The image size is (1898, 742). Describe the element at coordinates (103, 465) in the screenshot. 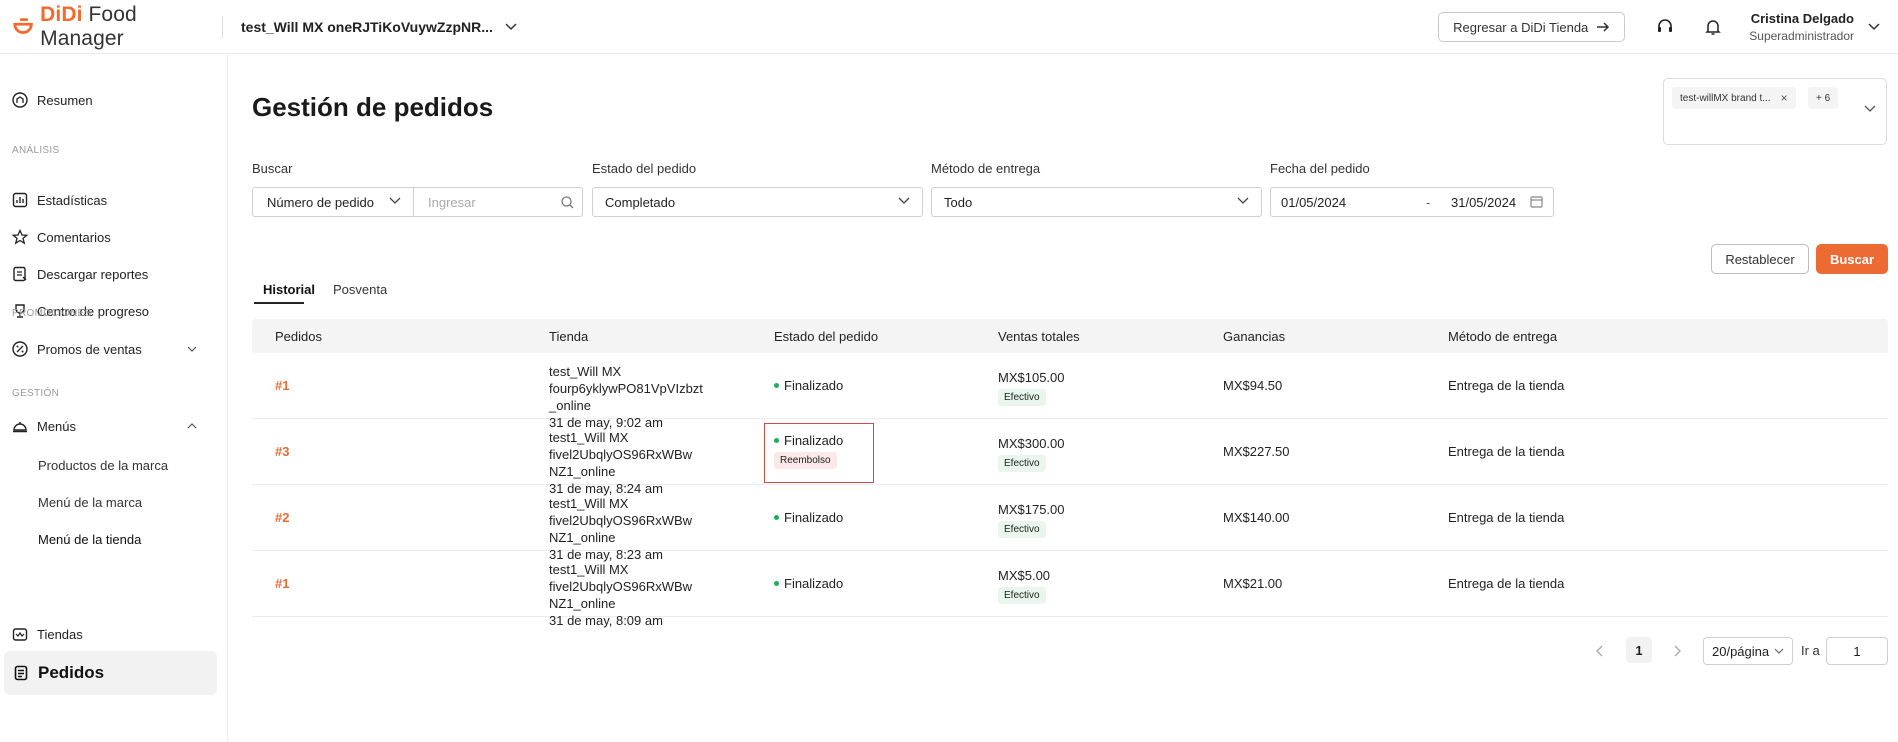

I see `sidebar-subitem-productos-marca: Productos de la marca` at that location.